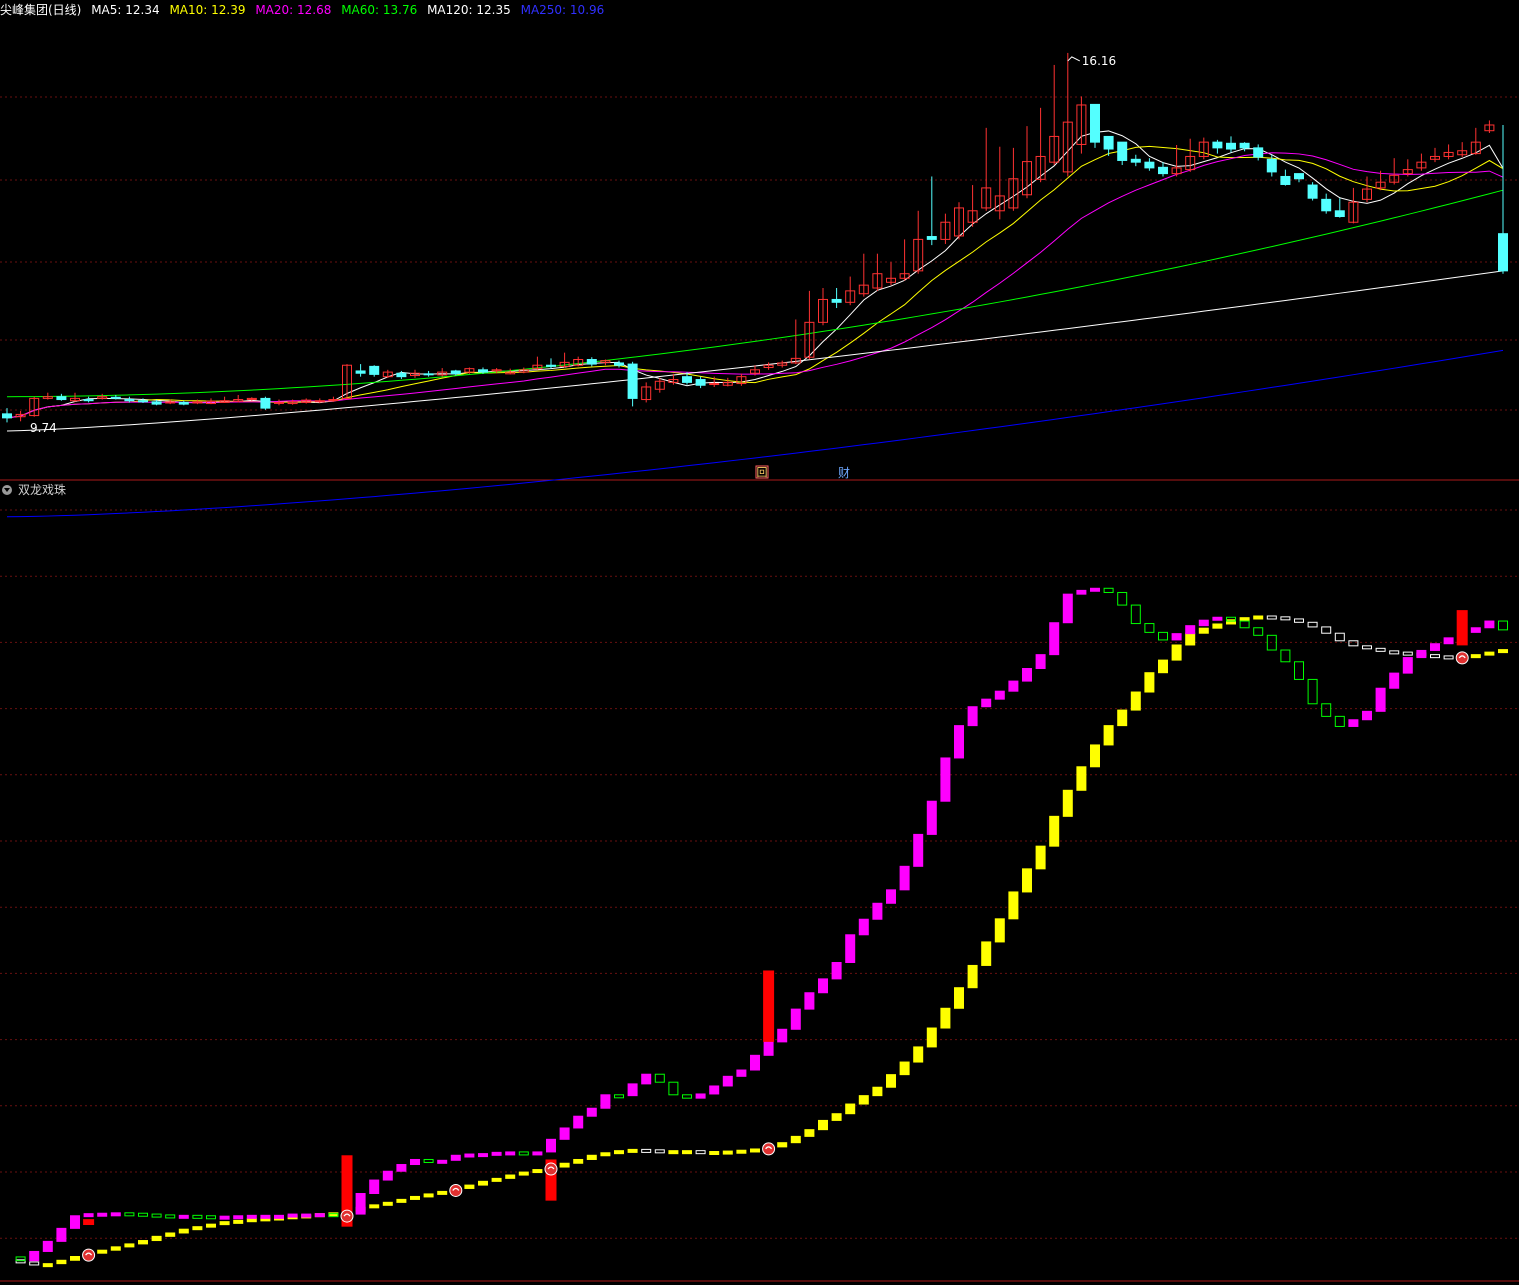 The height and width of the screenshot is (1285, 1519). I want to click on signal-bar, so click(769, 1006).